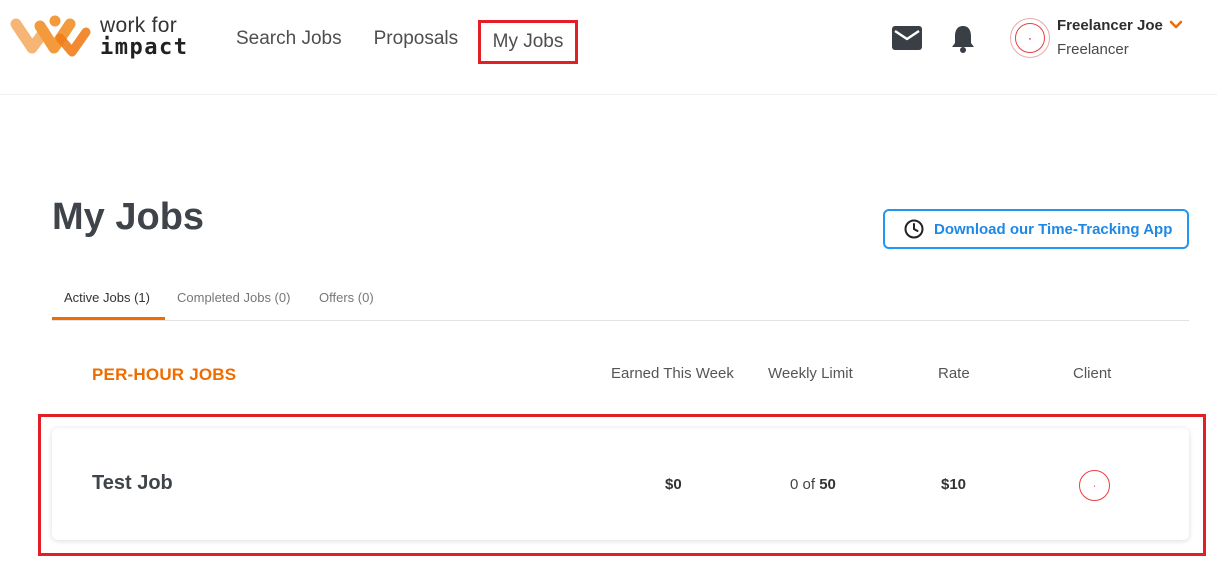 The width and height of the screenshot is (1217, 579). What do you see at coordinates (1176, 25) in the screenshot?
I see `chevron-down-icon` at bounding box center [1176, 25].